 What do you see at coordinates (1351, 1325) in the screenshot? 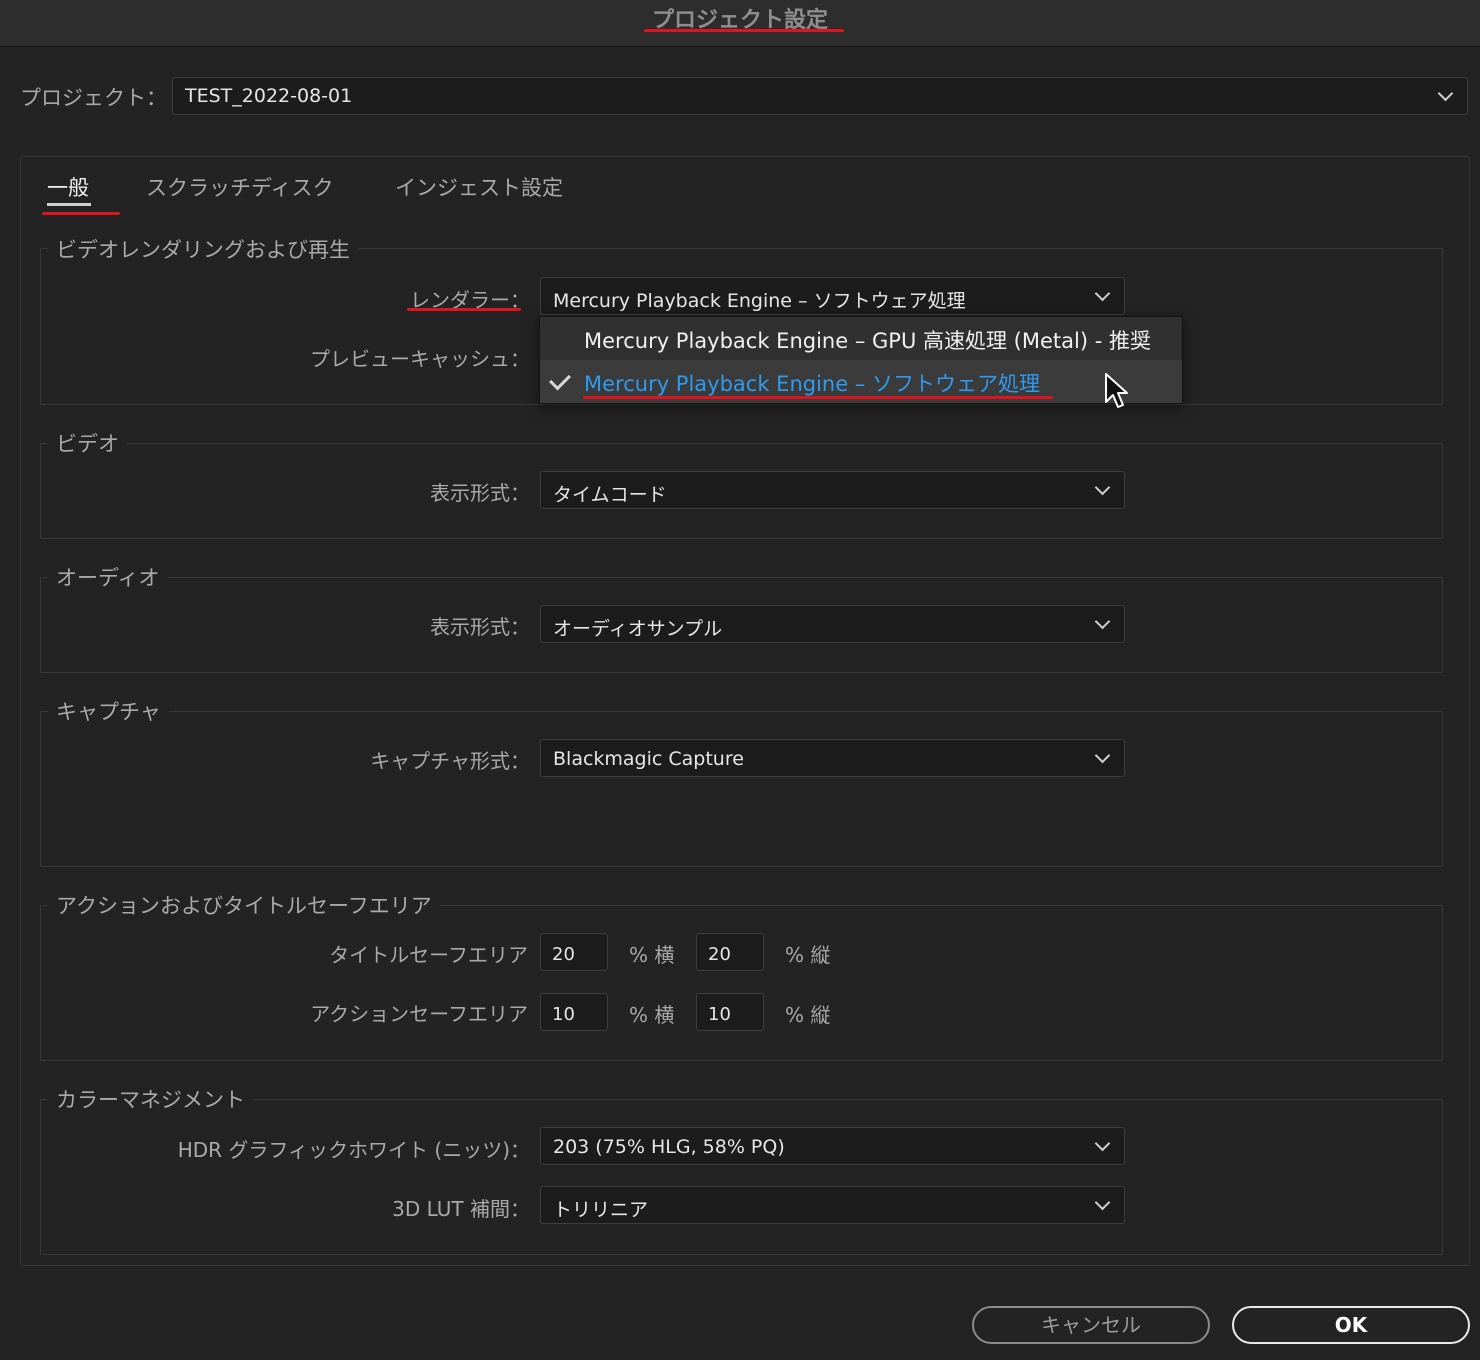
I see `ok-button: OK` at bounding box center [1351, 1325].